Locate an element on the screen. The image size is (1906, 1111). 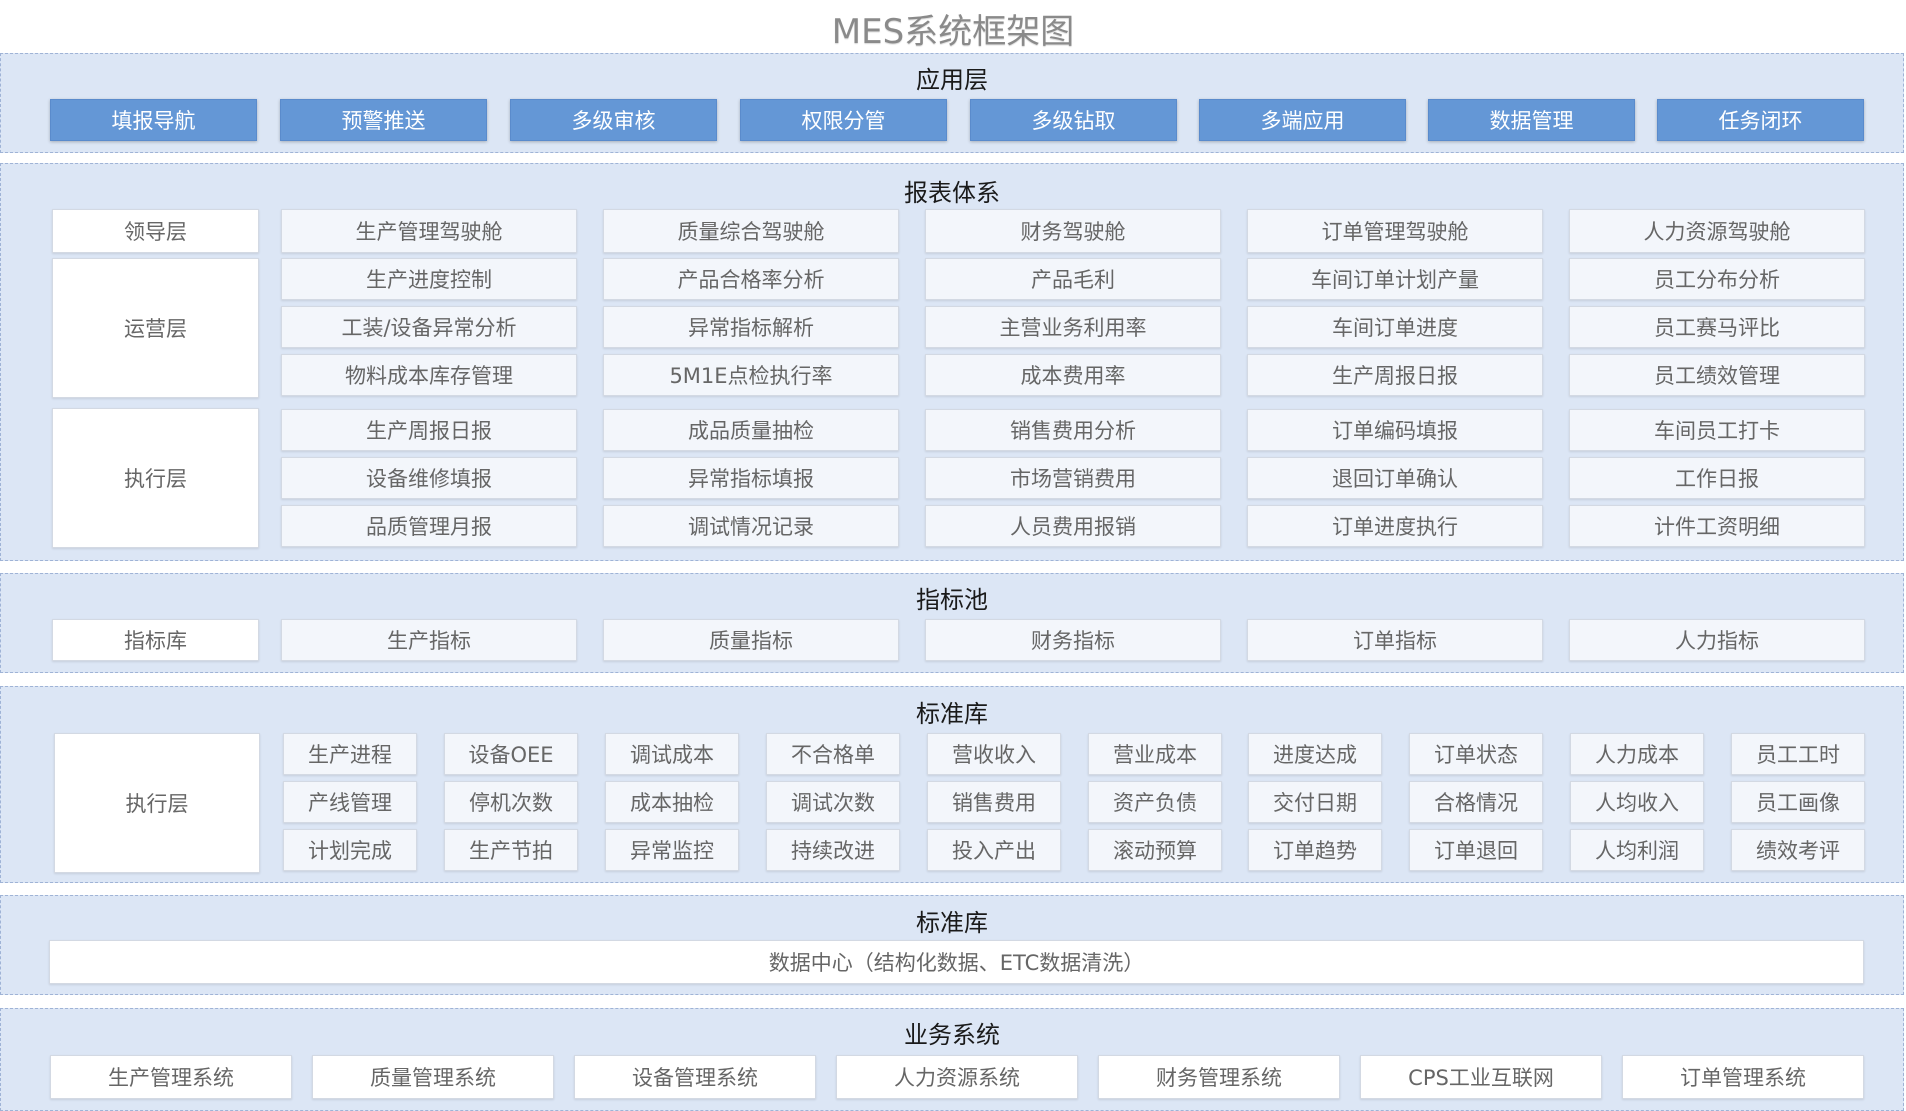
report-operations-item: 异常指标解析 is located at coordinates (751, 327).